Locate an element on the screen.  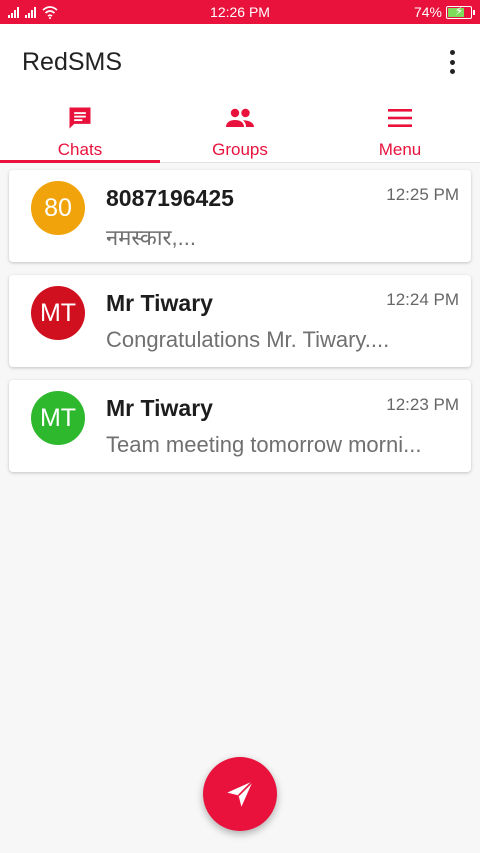
compose-fab-button is located at coordinates (240, 794).